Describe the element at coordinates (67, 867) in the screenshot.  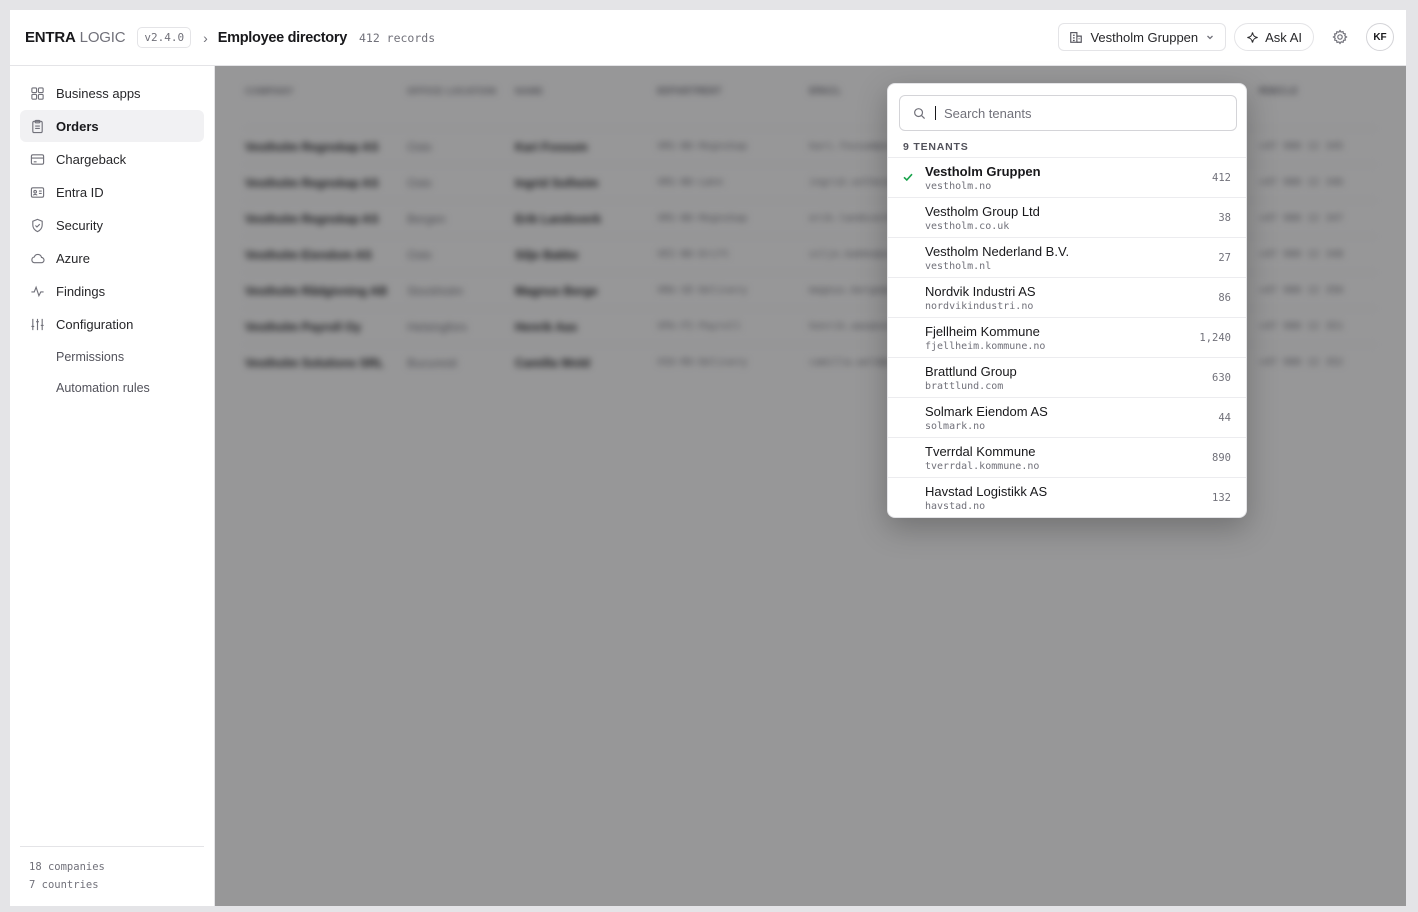
I see `companies-count: 18 companies` at that location.